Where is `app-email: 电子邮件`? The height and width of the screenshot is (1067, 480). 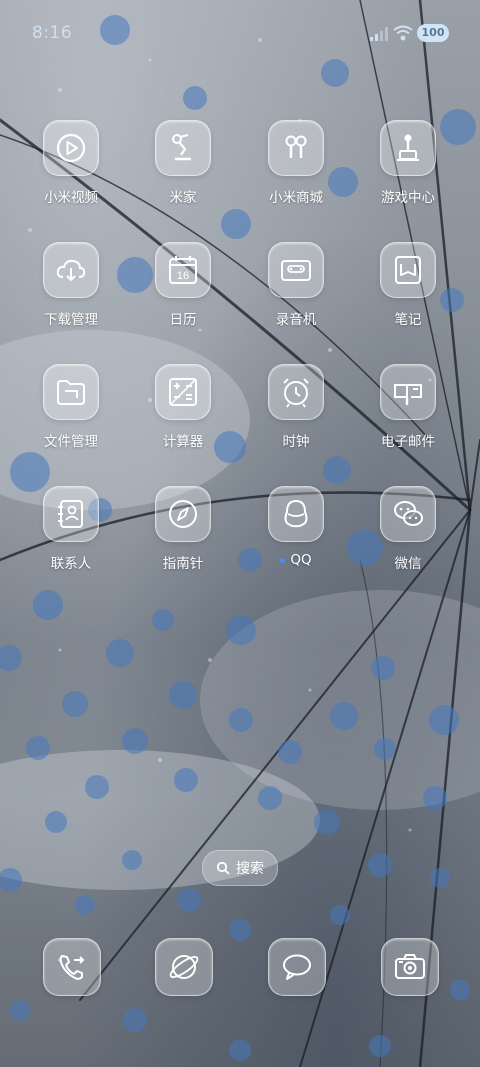
app-email: 电子邮件 is located at coordinates (408, 407).